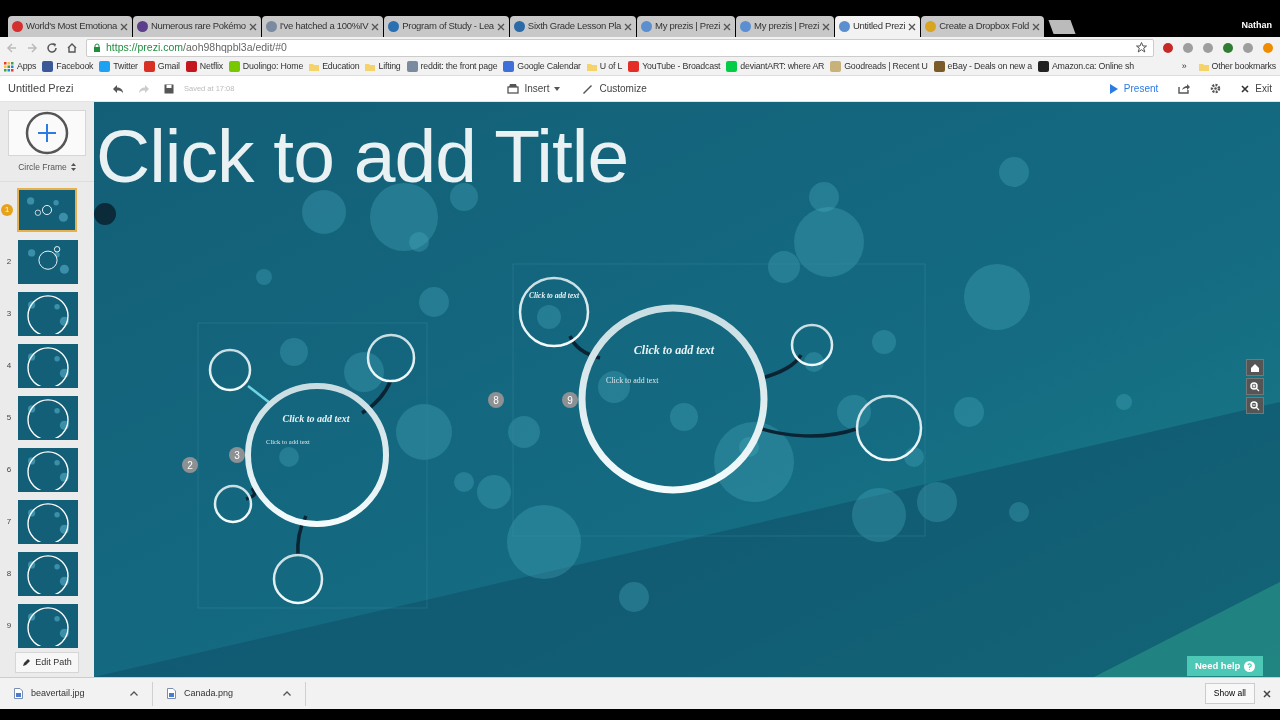 The image size is (1280, 720). Describe the element at coordinates (72, 47) in the screenshot. I see `home-icon` at that location.